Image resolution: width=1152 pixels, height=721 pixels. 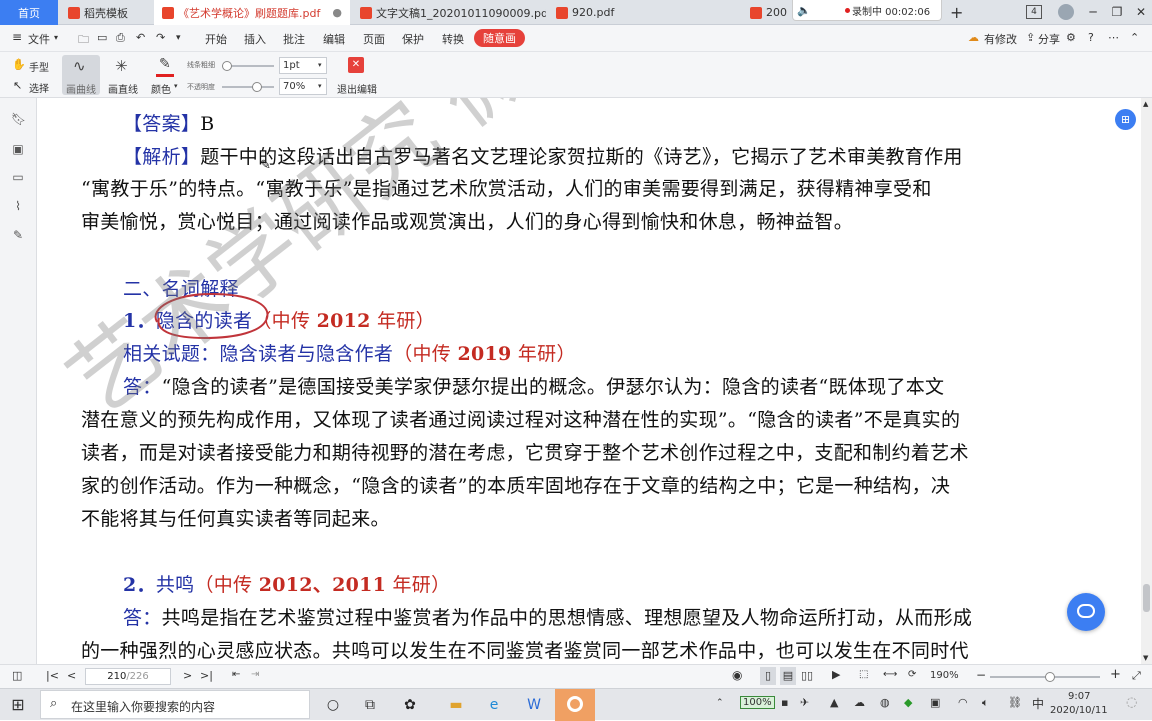 What do you see at coordinates (1117, 12) in the screenshot?
I see `restore-button: ❐` at bounding box center [1117, 12].